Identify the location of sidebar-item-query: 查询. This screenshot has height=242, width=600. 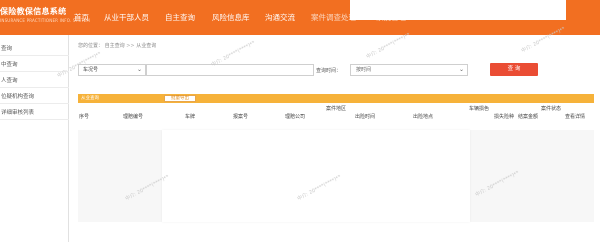
(34, 49).